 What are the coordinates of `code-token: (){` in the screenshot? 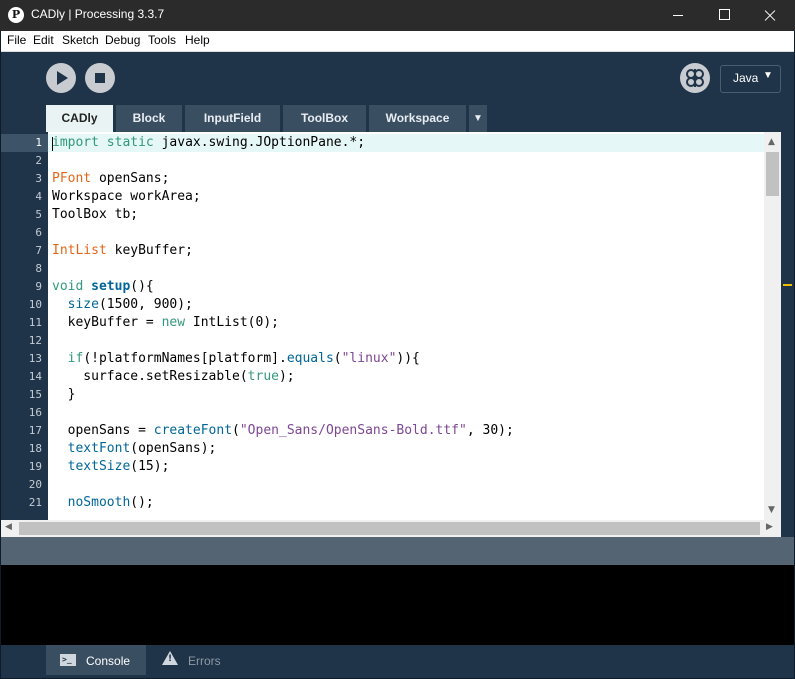 It's located at (142, 286).